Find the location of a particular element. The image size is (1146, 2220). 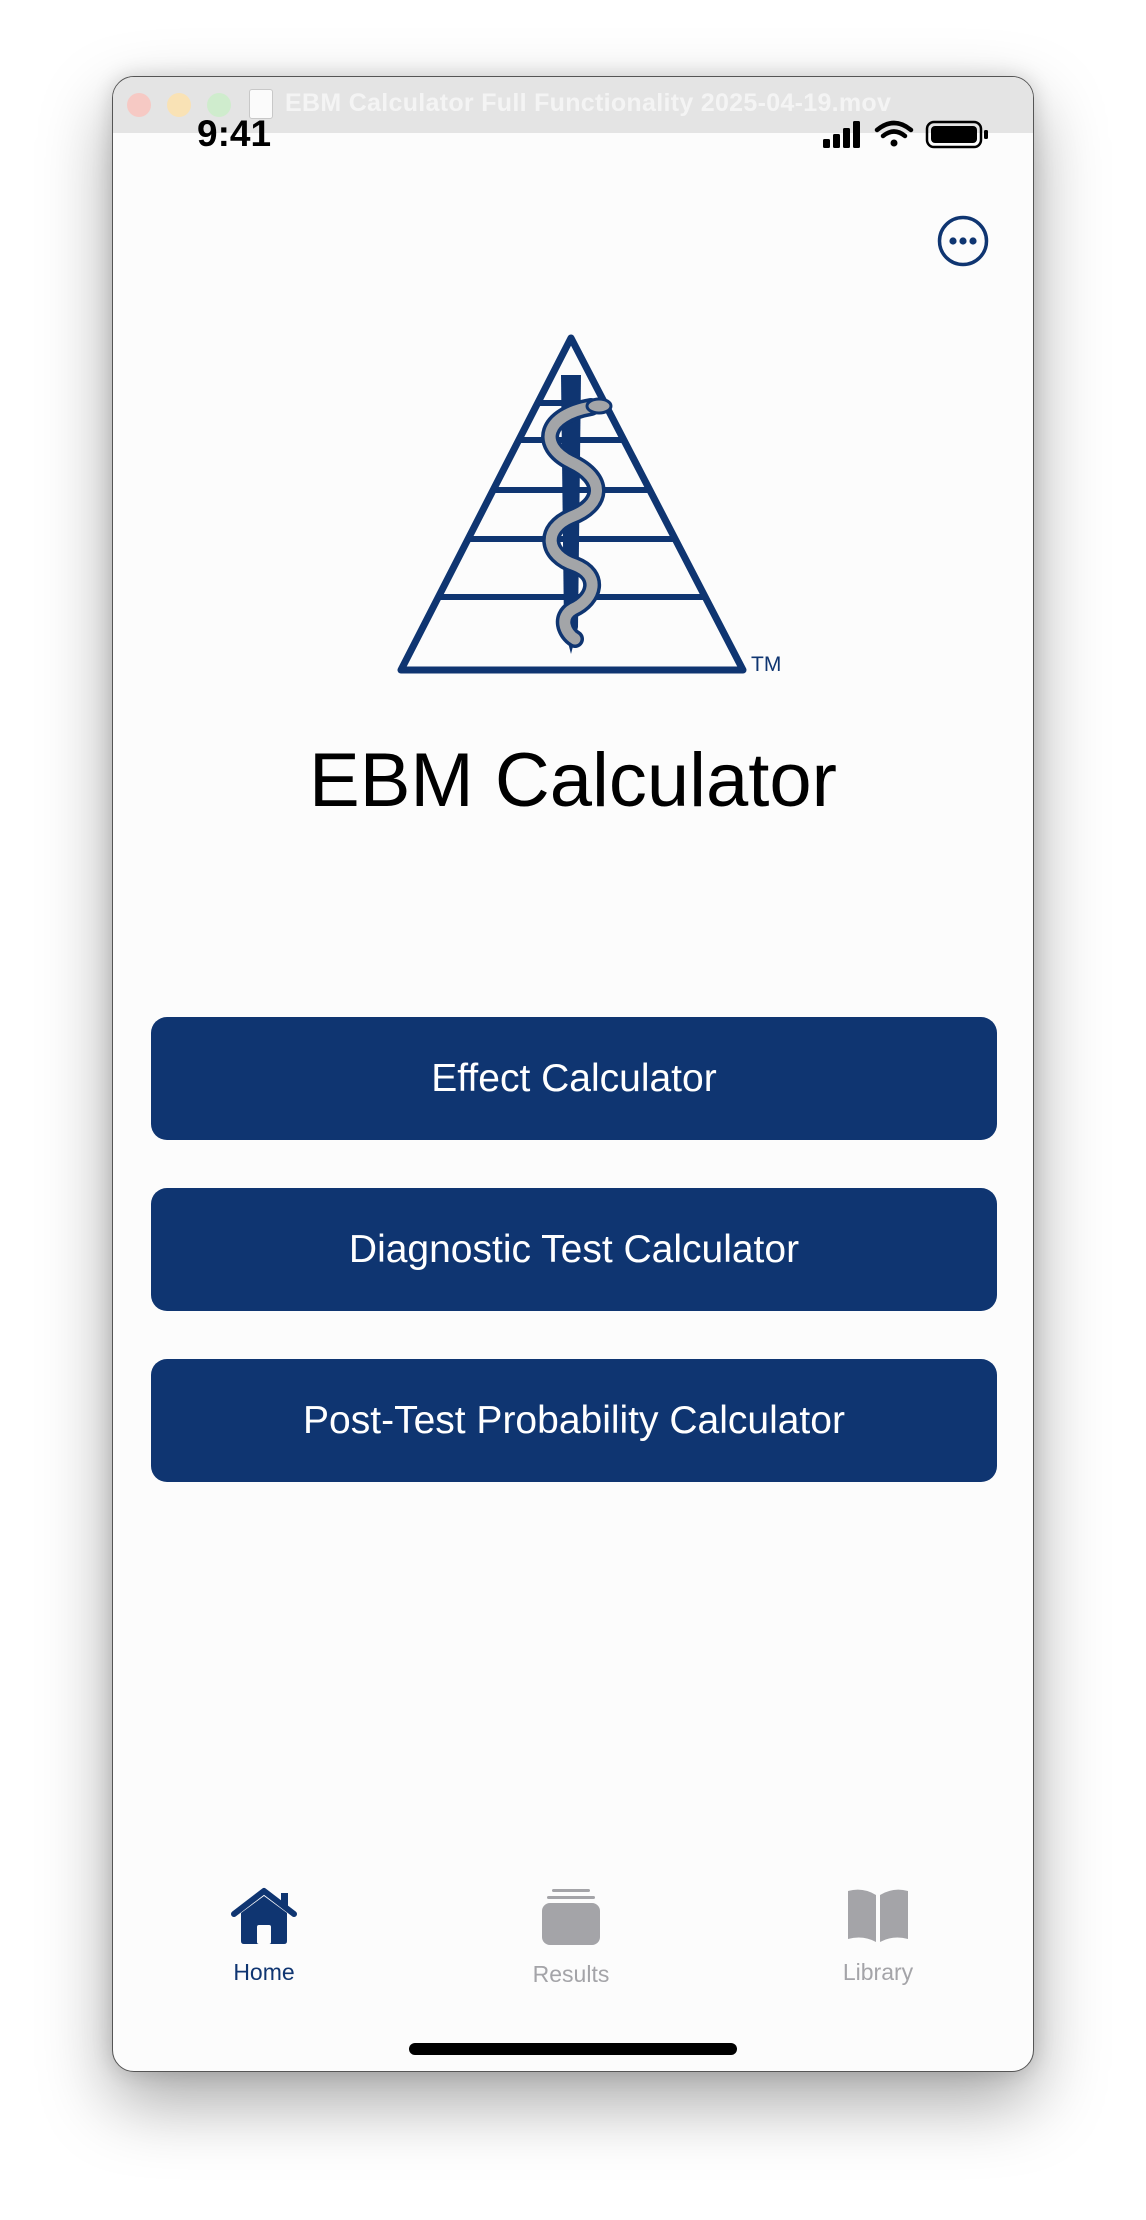

tab-results: Results is located at coordinates (571, 1937).